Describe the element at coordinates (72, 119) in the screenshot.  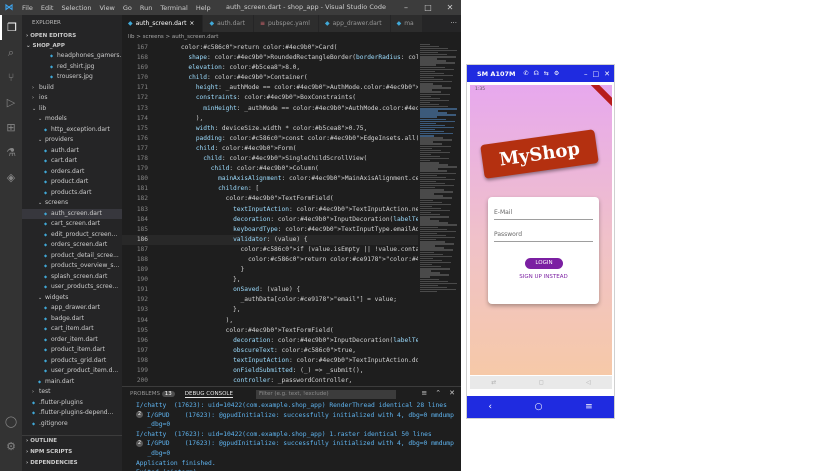
I see `tree-item: ⌄ models` at that location.